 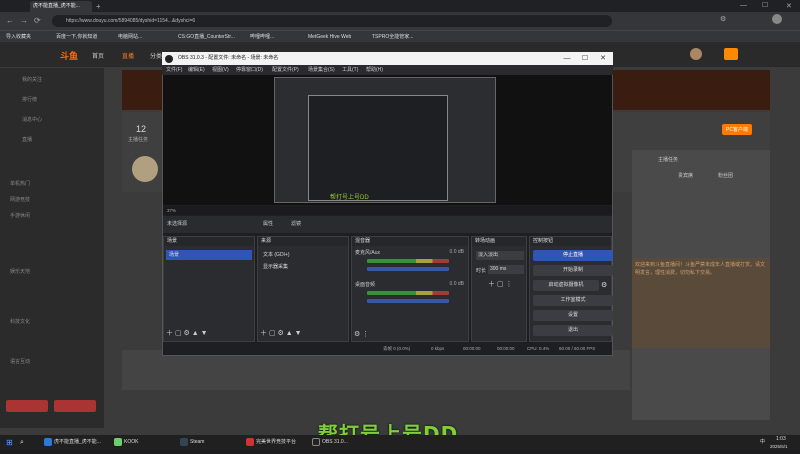 I want to click on taskbar-item-steam: Steam, so click(x=192, y=442).